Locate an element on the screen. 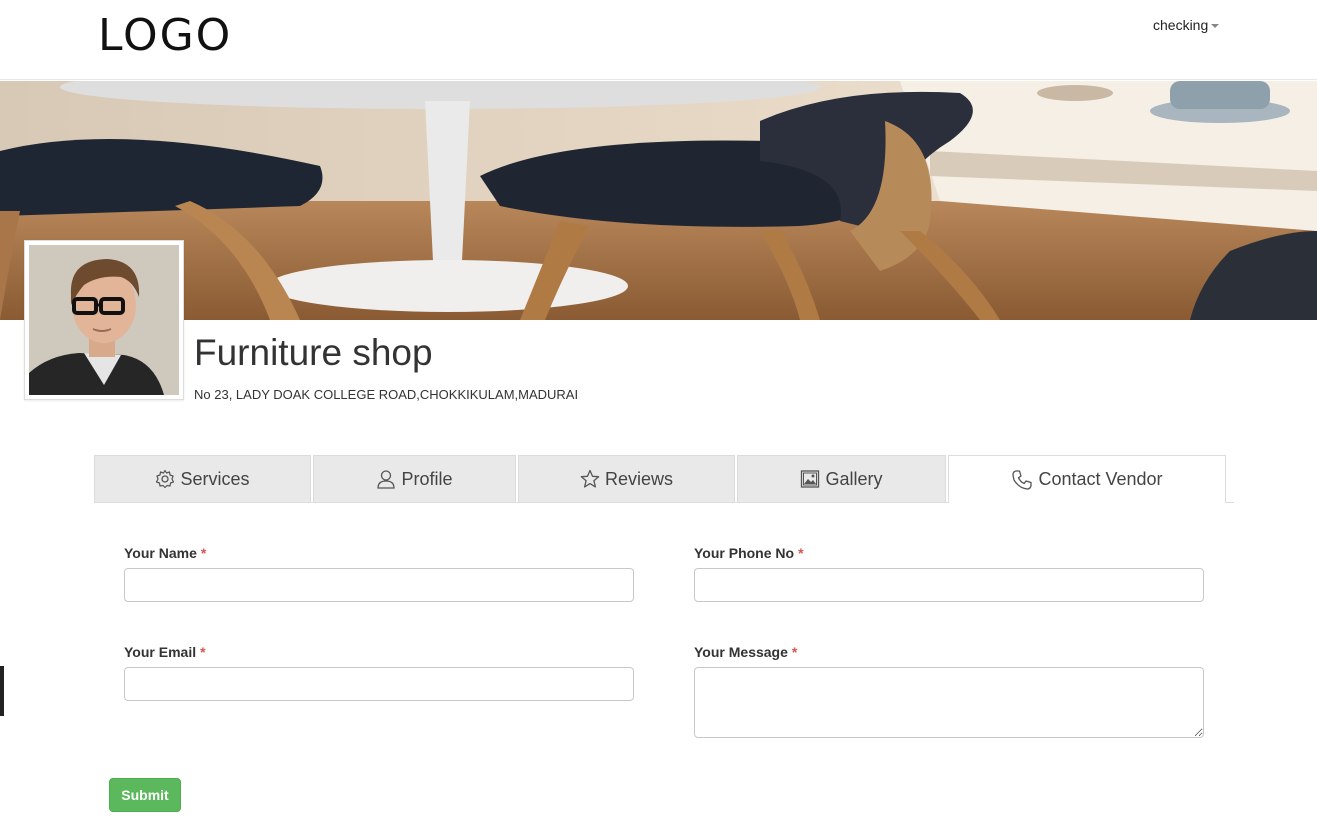  message-label: Your Message * is located at coordinates (745, 652).